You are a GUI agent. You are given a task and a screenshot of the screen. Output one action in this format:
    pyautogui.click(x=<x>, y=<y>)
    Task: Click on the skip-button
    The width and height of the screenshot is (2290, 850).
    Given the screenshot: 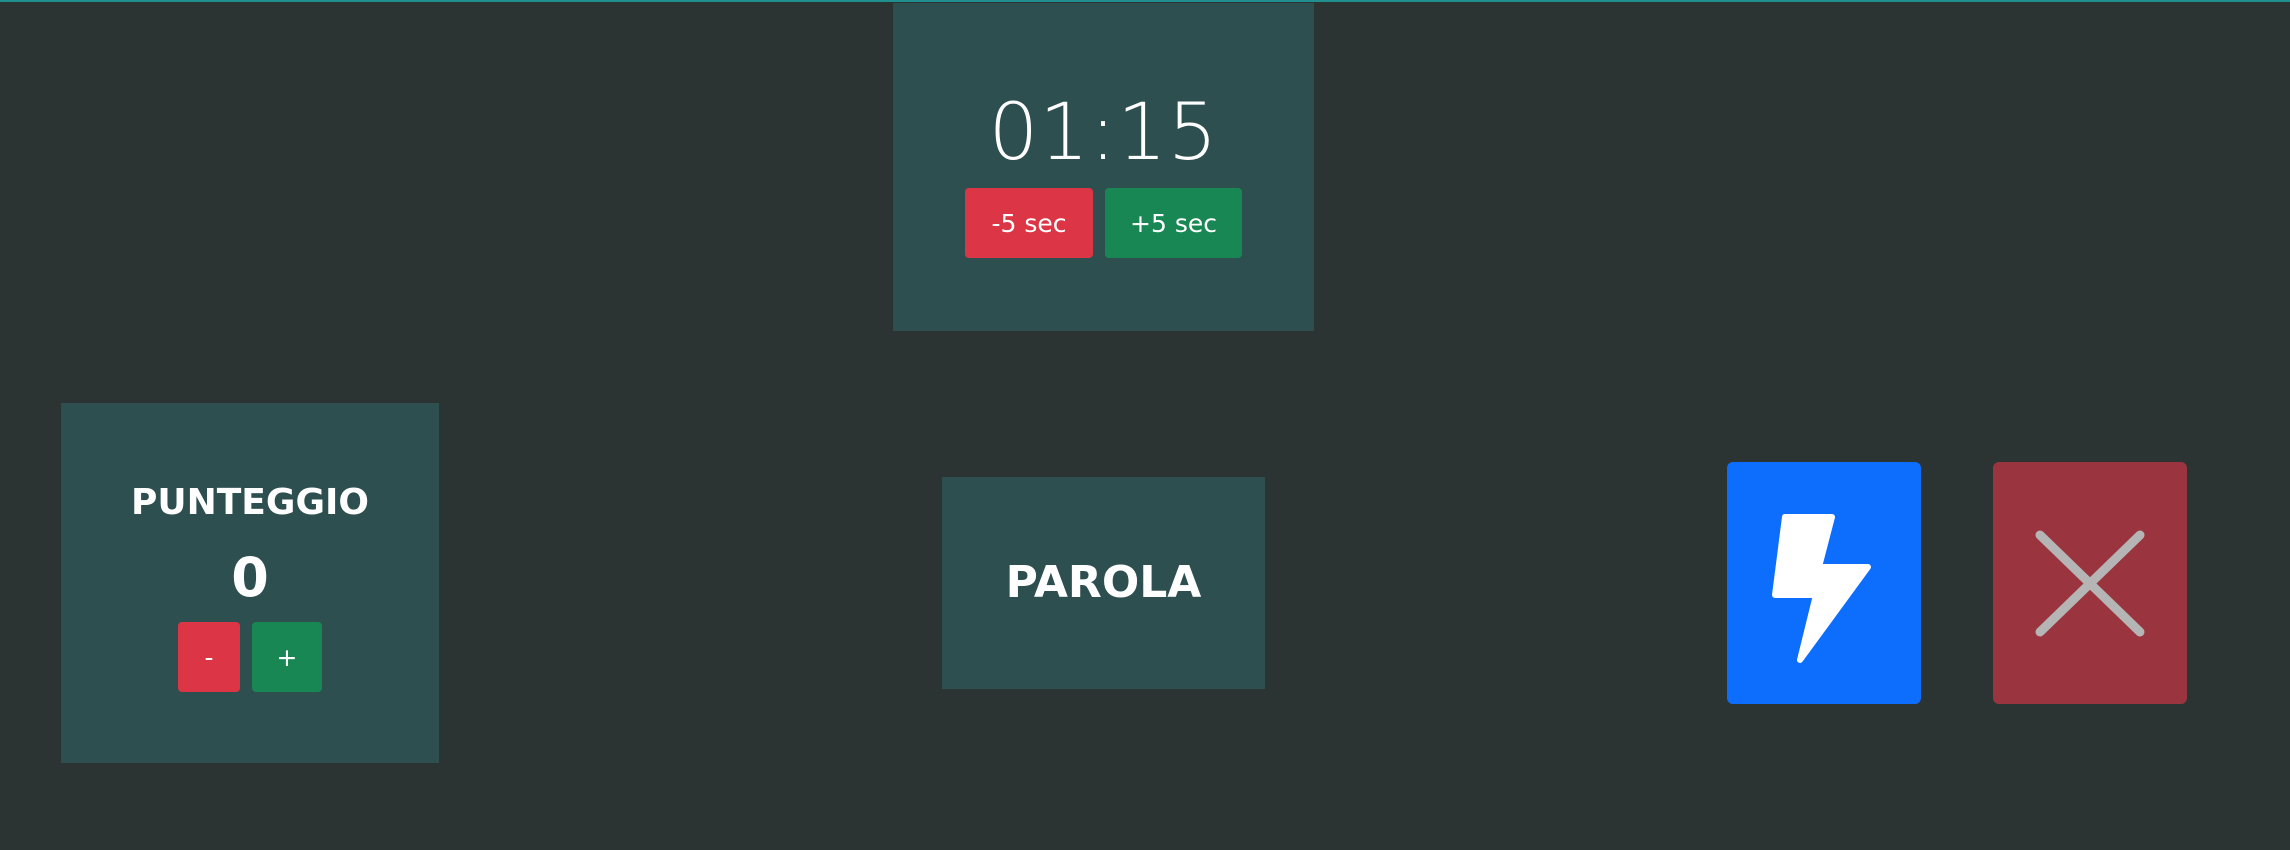 What is the action you would take?
    pyautogui.click(x=2090, y=583)
    